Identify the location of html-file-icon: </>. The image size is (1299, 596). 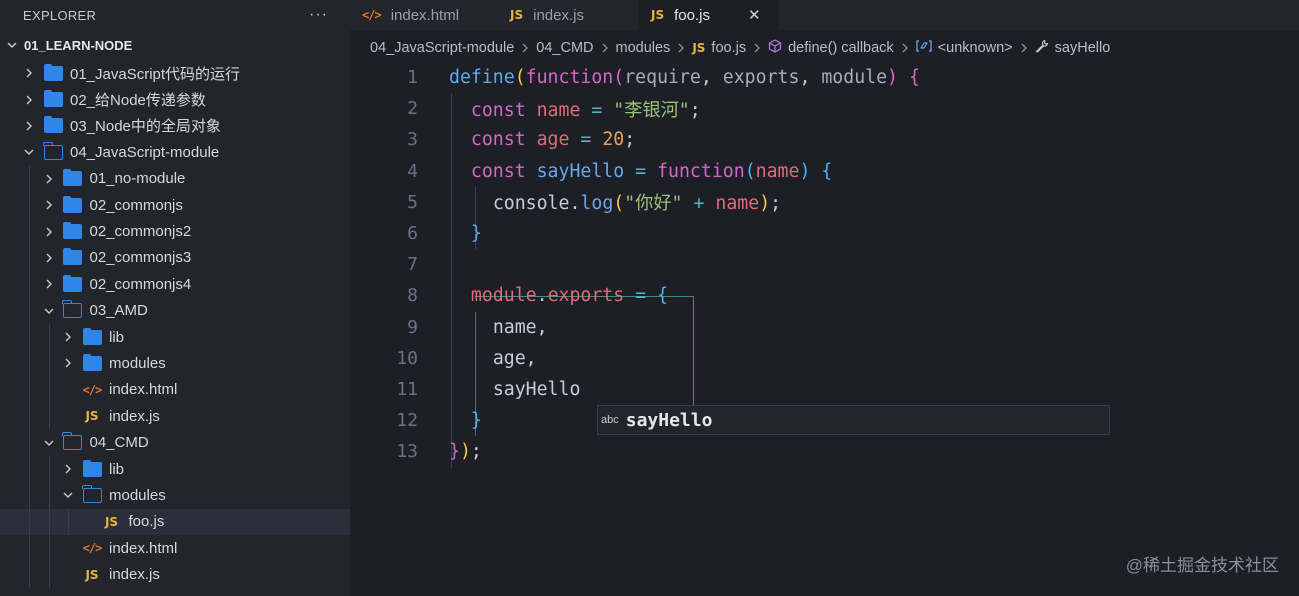
(92, 548).